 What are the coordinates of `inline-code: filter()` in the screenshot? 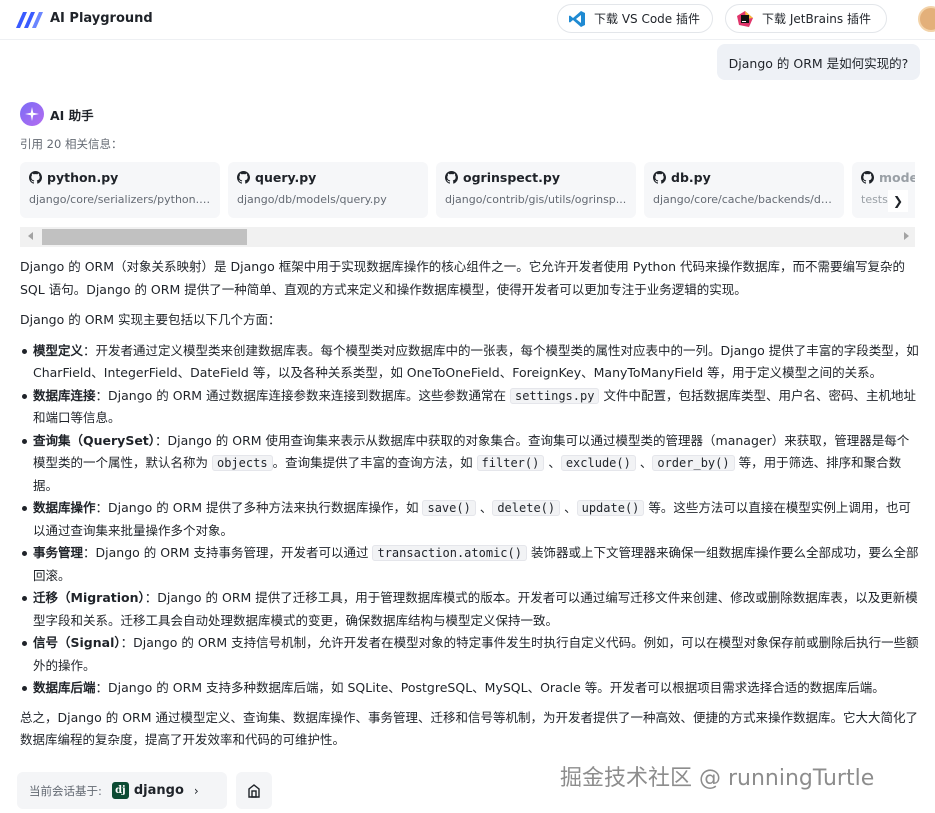 It's located at (510, 463).